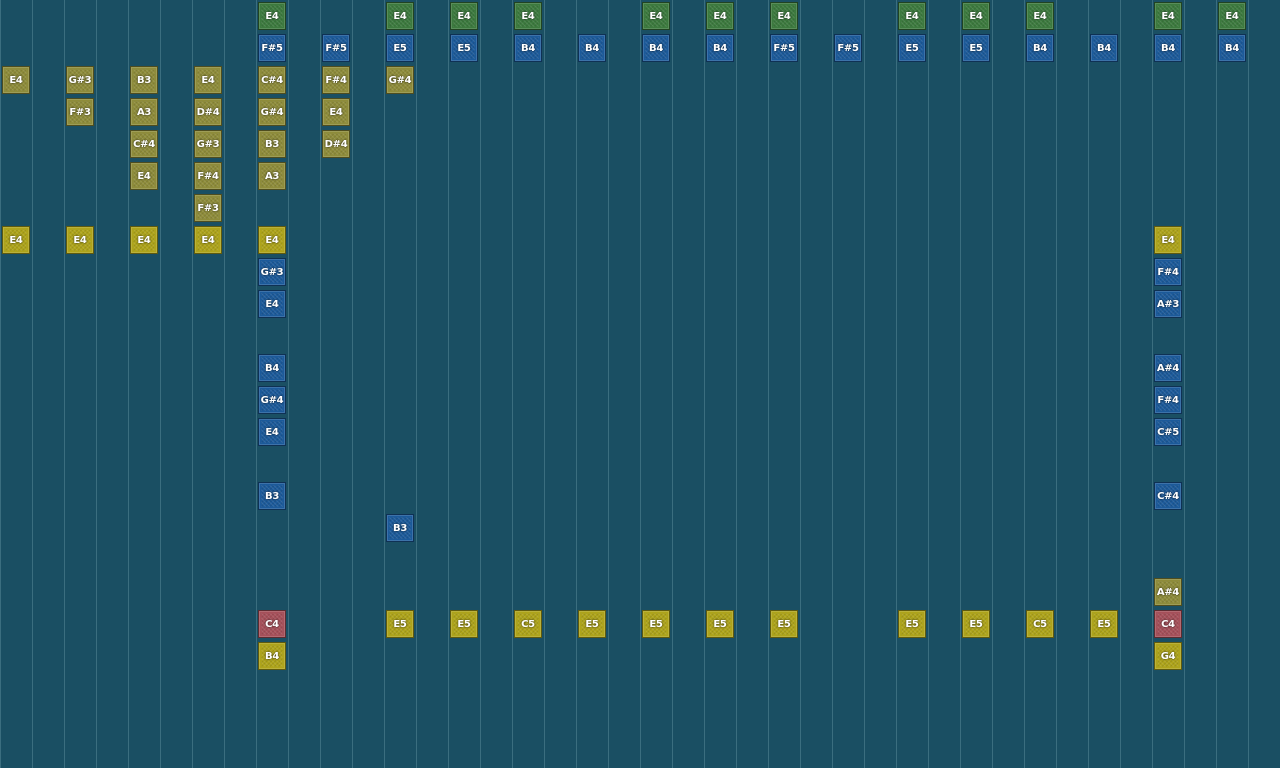  What do you see at coordinates (1168, 304) in the screenshot?
I see `note-block: A#3` at bounding box center [1168, 304].